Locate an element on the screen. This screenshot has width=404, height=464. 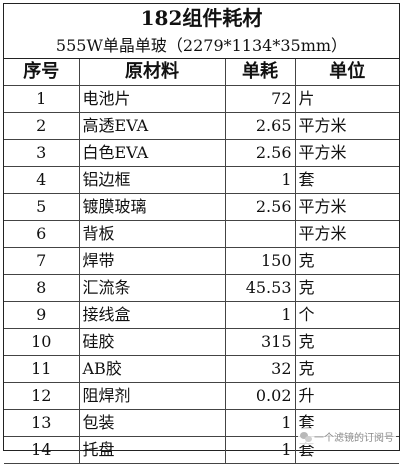
header-row: 序号 原材料 单耗 单位 is located at coordinates (201, 72).